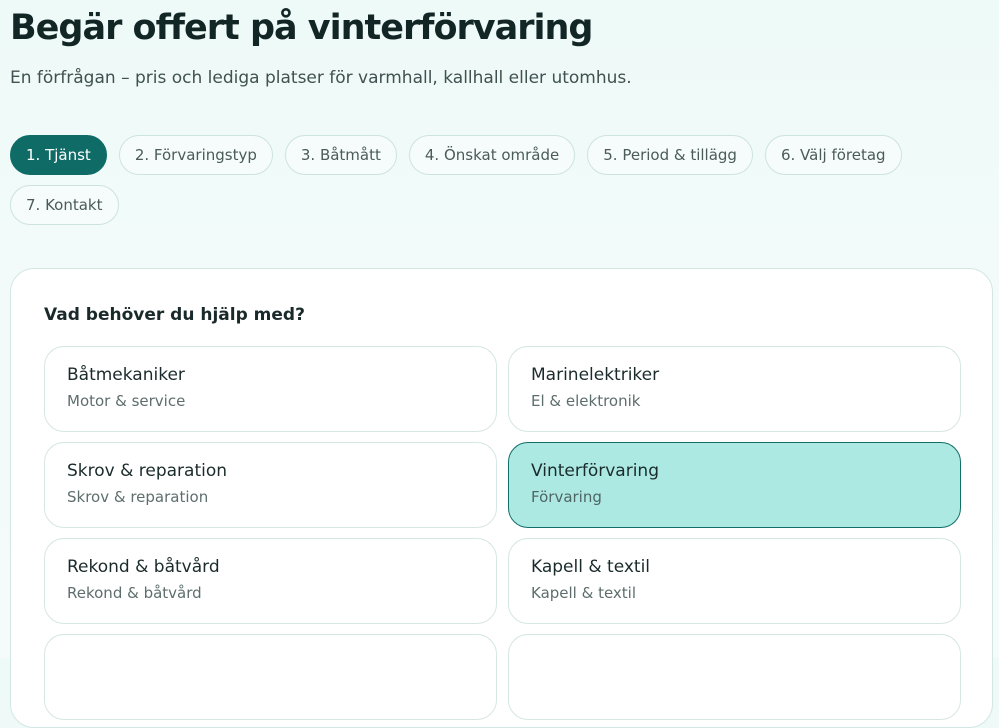 This screenshot has height=728, width=999. What do you see at coordinates (584, 593) in the screenshot?
I see `option-subtitle: Kapell & textil` at bounding box center [584, 593].